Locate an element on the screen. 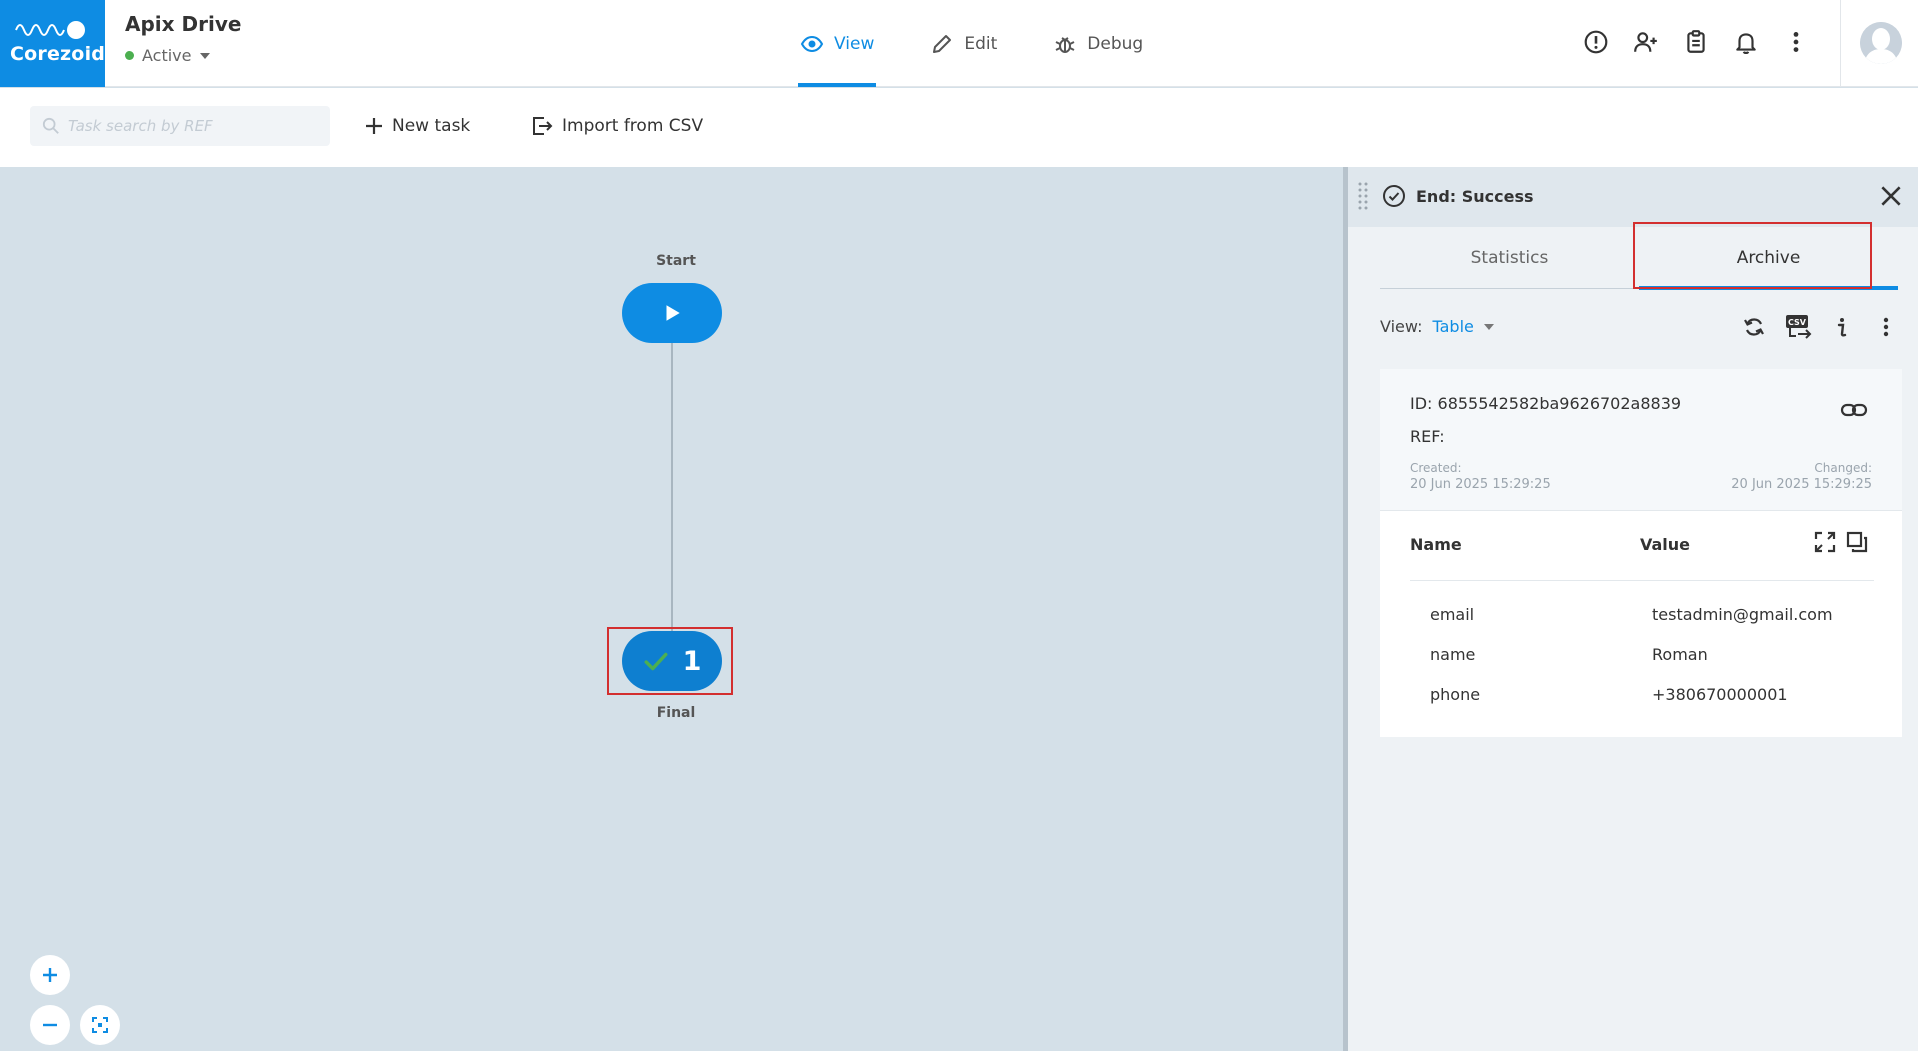 The width and height of the screenshot is (1918, 1051). copy-icon is located at coordinates (1857, 542).